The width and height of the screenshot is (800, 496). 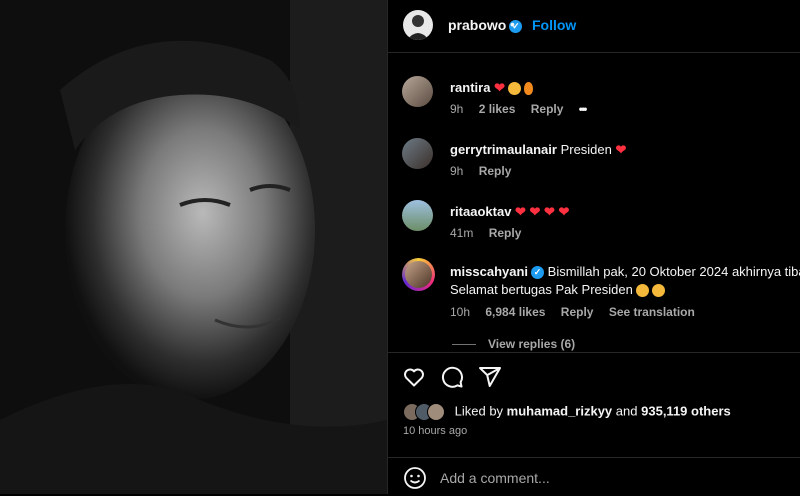 I want to click on comment-likes: 2 likes, so click(x=497, y=109).